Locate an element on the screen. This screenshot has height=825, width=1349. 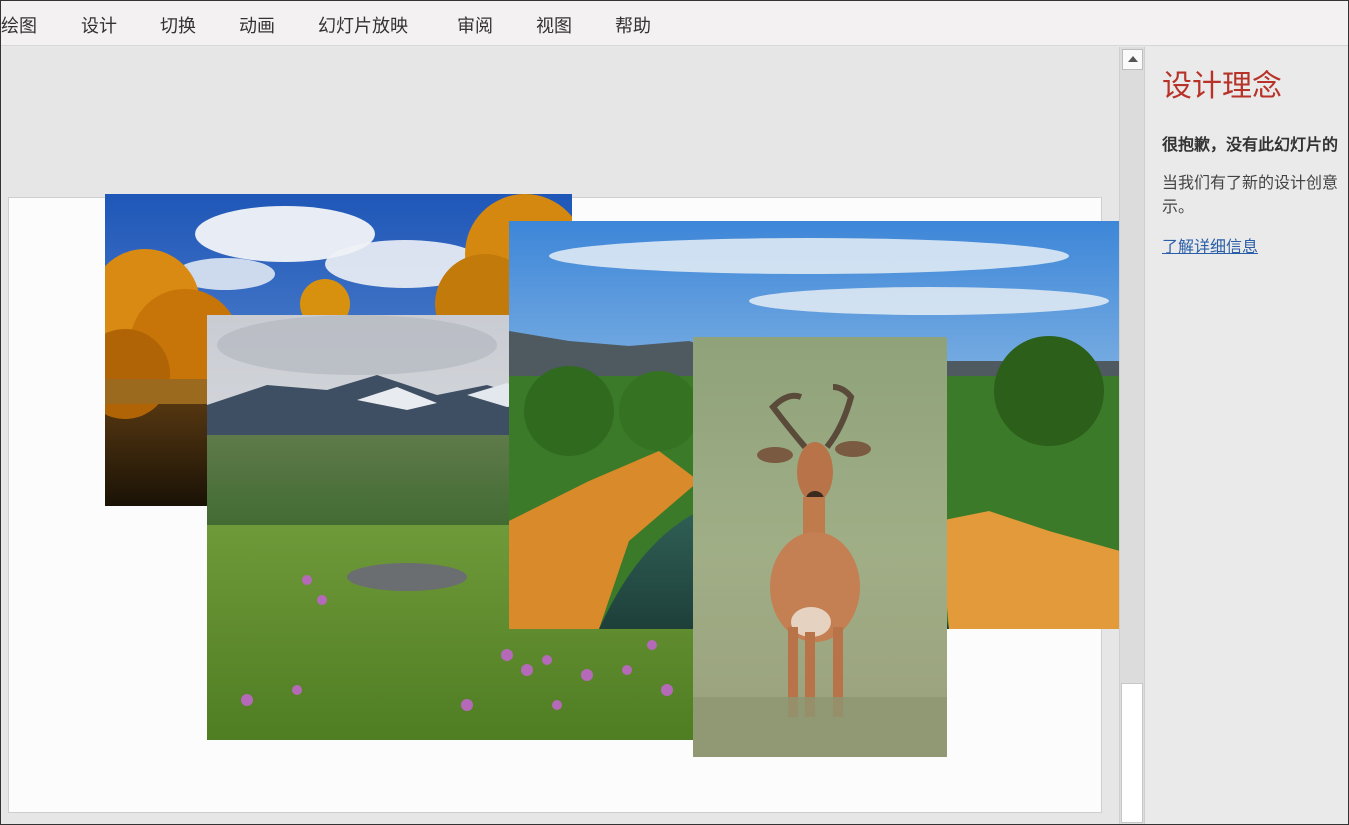
no-ideas-message: 很抱歉，没有此幻灯片的 is located at coordinates (1250, 144).